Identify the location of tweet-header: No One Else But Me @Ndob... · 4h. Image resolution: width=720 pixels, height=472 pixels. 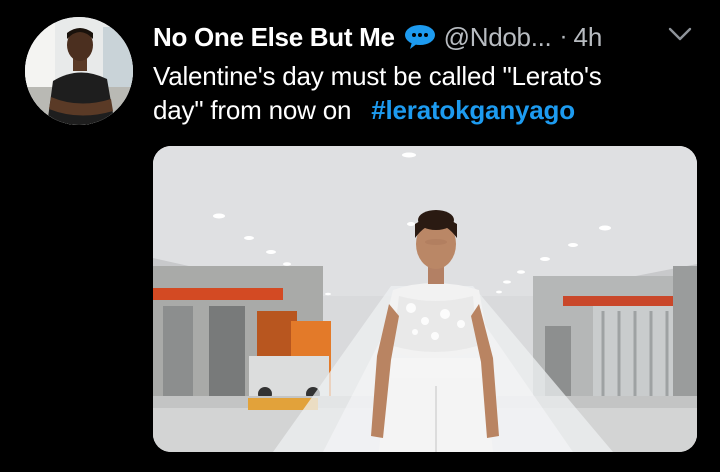
(425, 37).